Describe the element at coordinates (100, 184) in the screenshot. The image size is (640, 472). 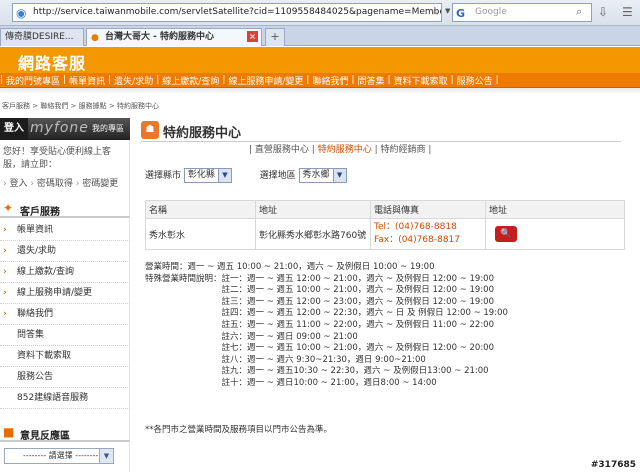
I see `change-password-link: 密碼變更` at that location.